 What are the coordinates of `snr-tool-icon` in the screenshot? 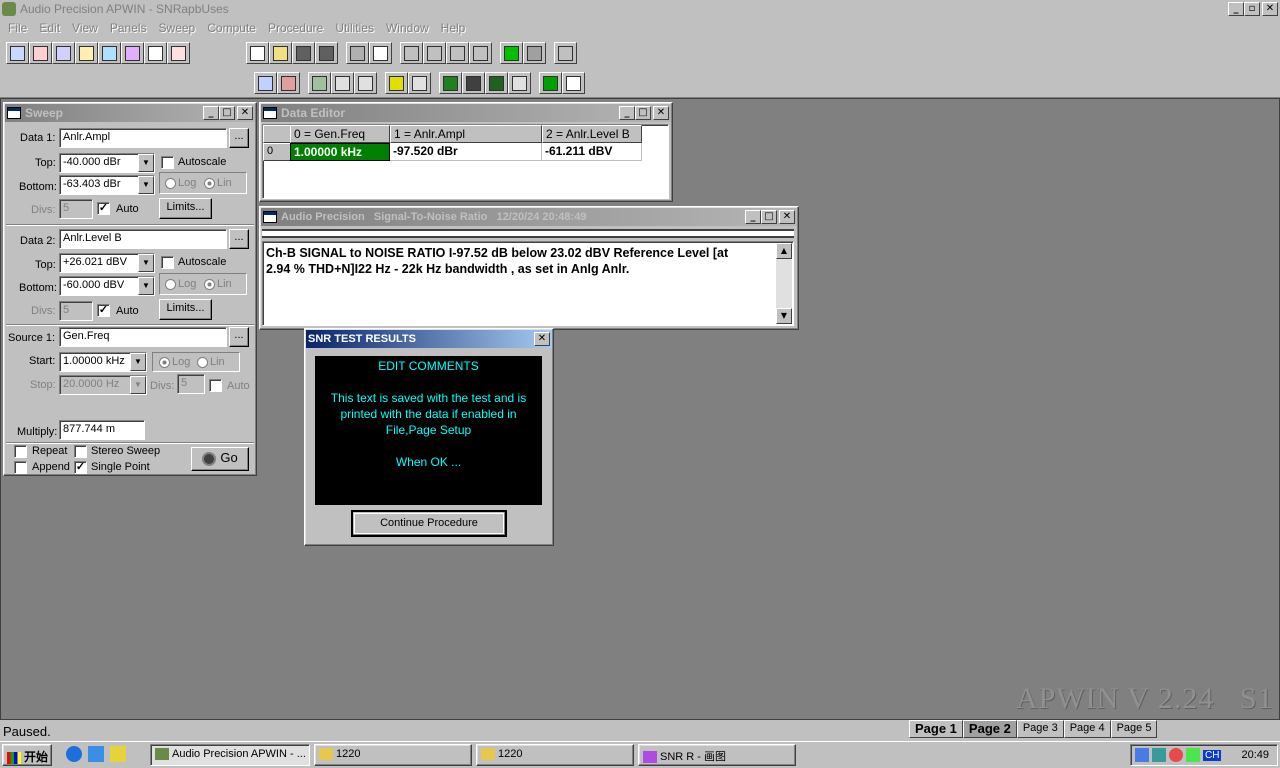 It's located at (63, 53).